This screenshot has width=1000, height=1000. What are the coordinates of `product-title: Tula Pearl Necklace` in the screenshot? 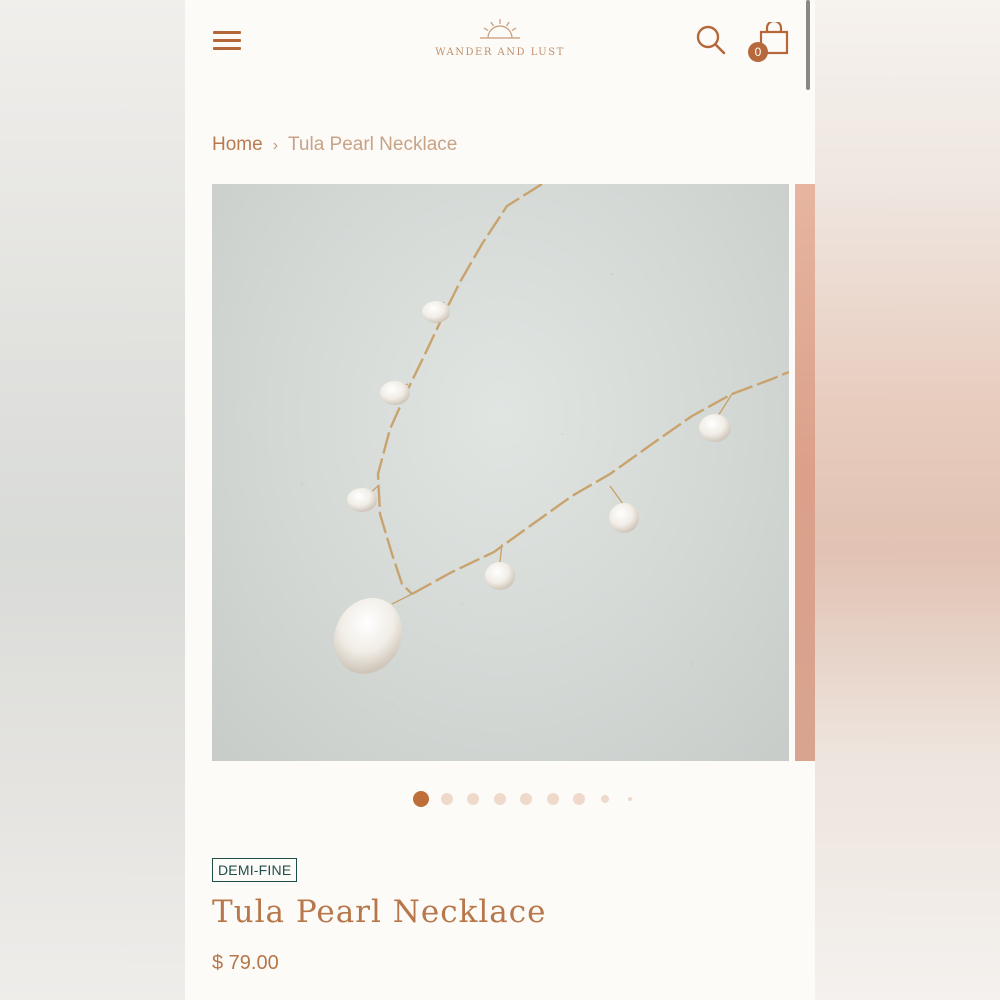 It's located at (379, 912).